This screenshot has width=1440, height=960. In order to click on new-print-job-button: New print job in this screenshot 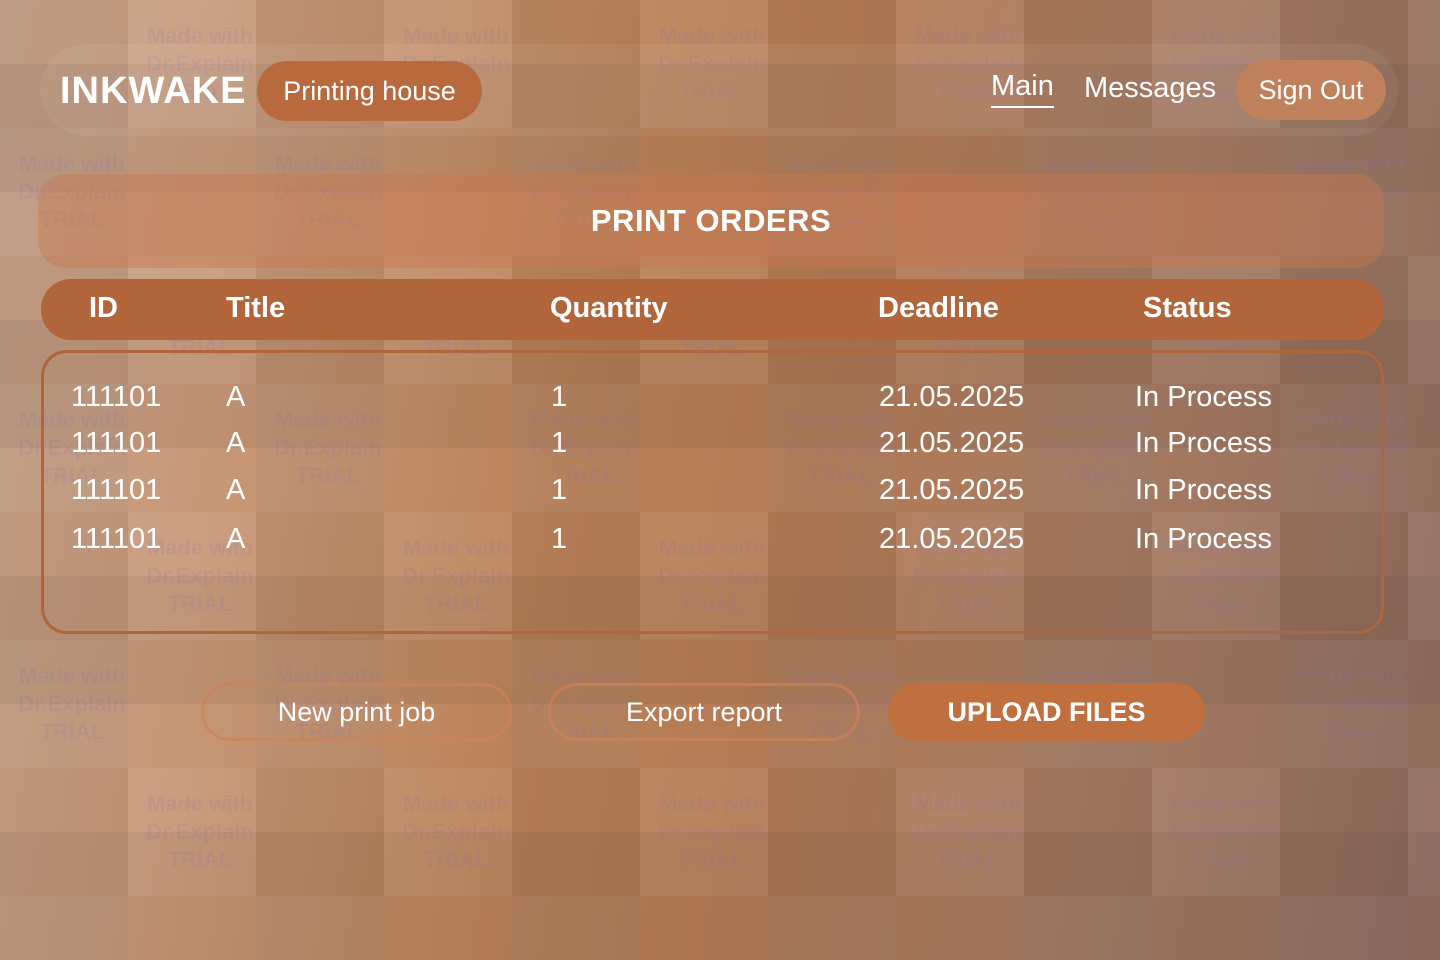, I will do `click(356, 712)`.